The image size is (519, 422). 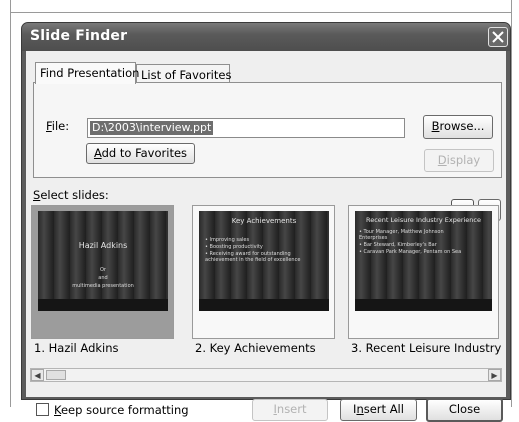 I want to click on close-button: Close, so click(x=464, y=410).